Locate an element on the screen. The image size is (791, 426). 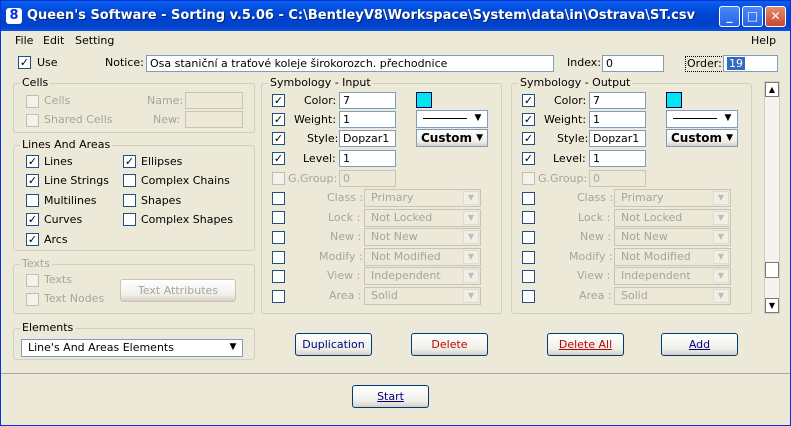
out-class-select: Primary ▼ is located at coordinates (672, 198).